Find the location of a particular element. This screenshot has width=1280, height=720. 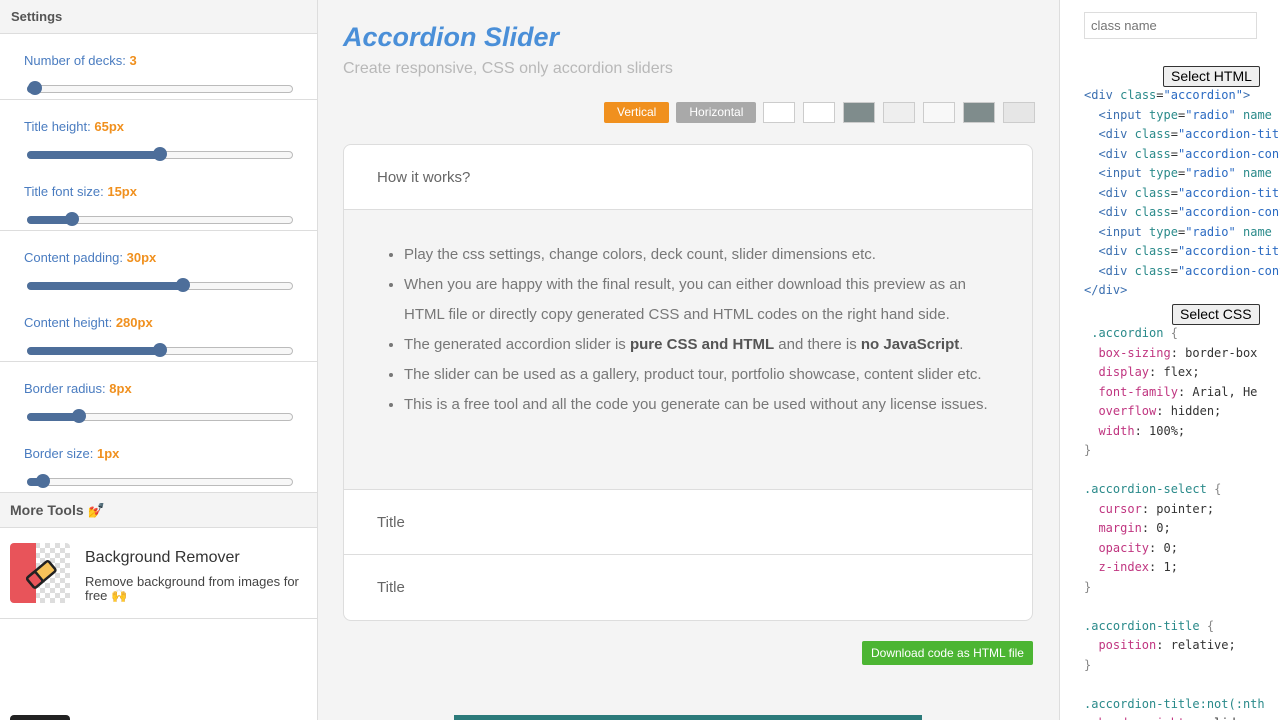

select-html-button: Select HTML is located at coordinates (1211, 76).